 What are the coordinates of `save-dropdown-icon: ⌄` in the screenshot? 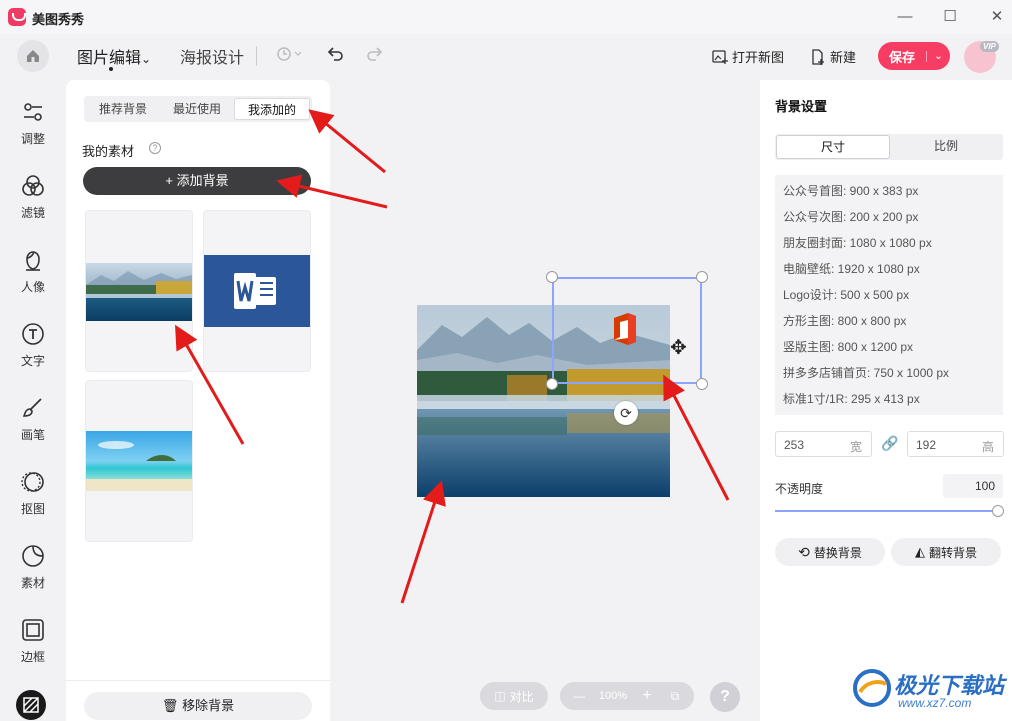 It's located at (938, 56).